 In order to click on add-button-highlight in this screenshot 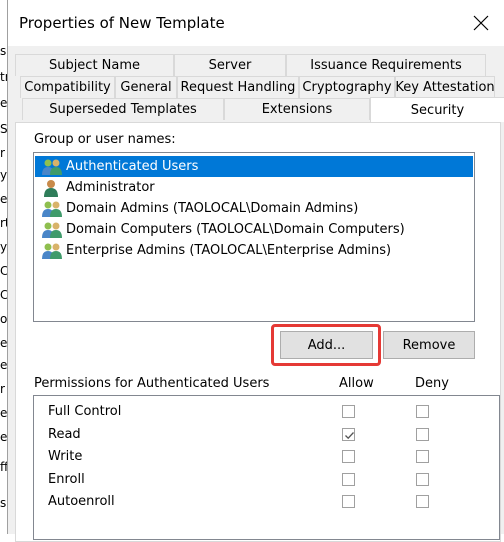, I will do `click(326, 345)`.